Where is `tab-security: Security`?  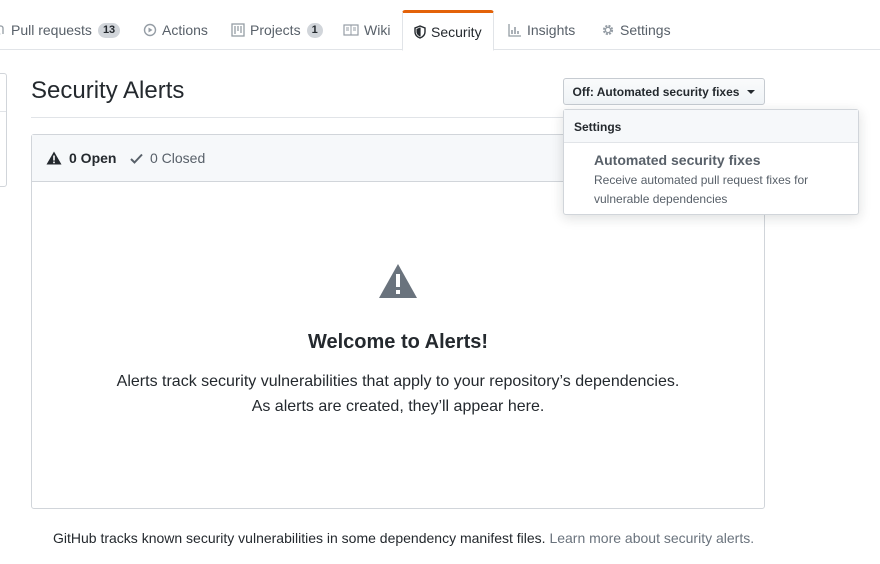
tab-security: Security is located at coordinates (448, 30).